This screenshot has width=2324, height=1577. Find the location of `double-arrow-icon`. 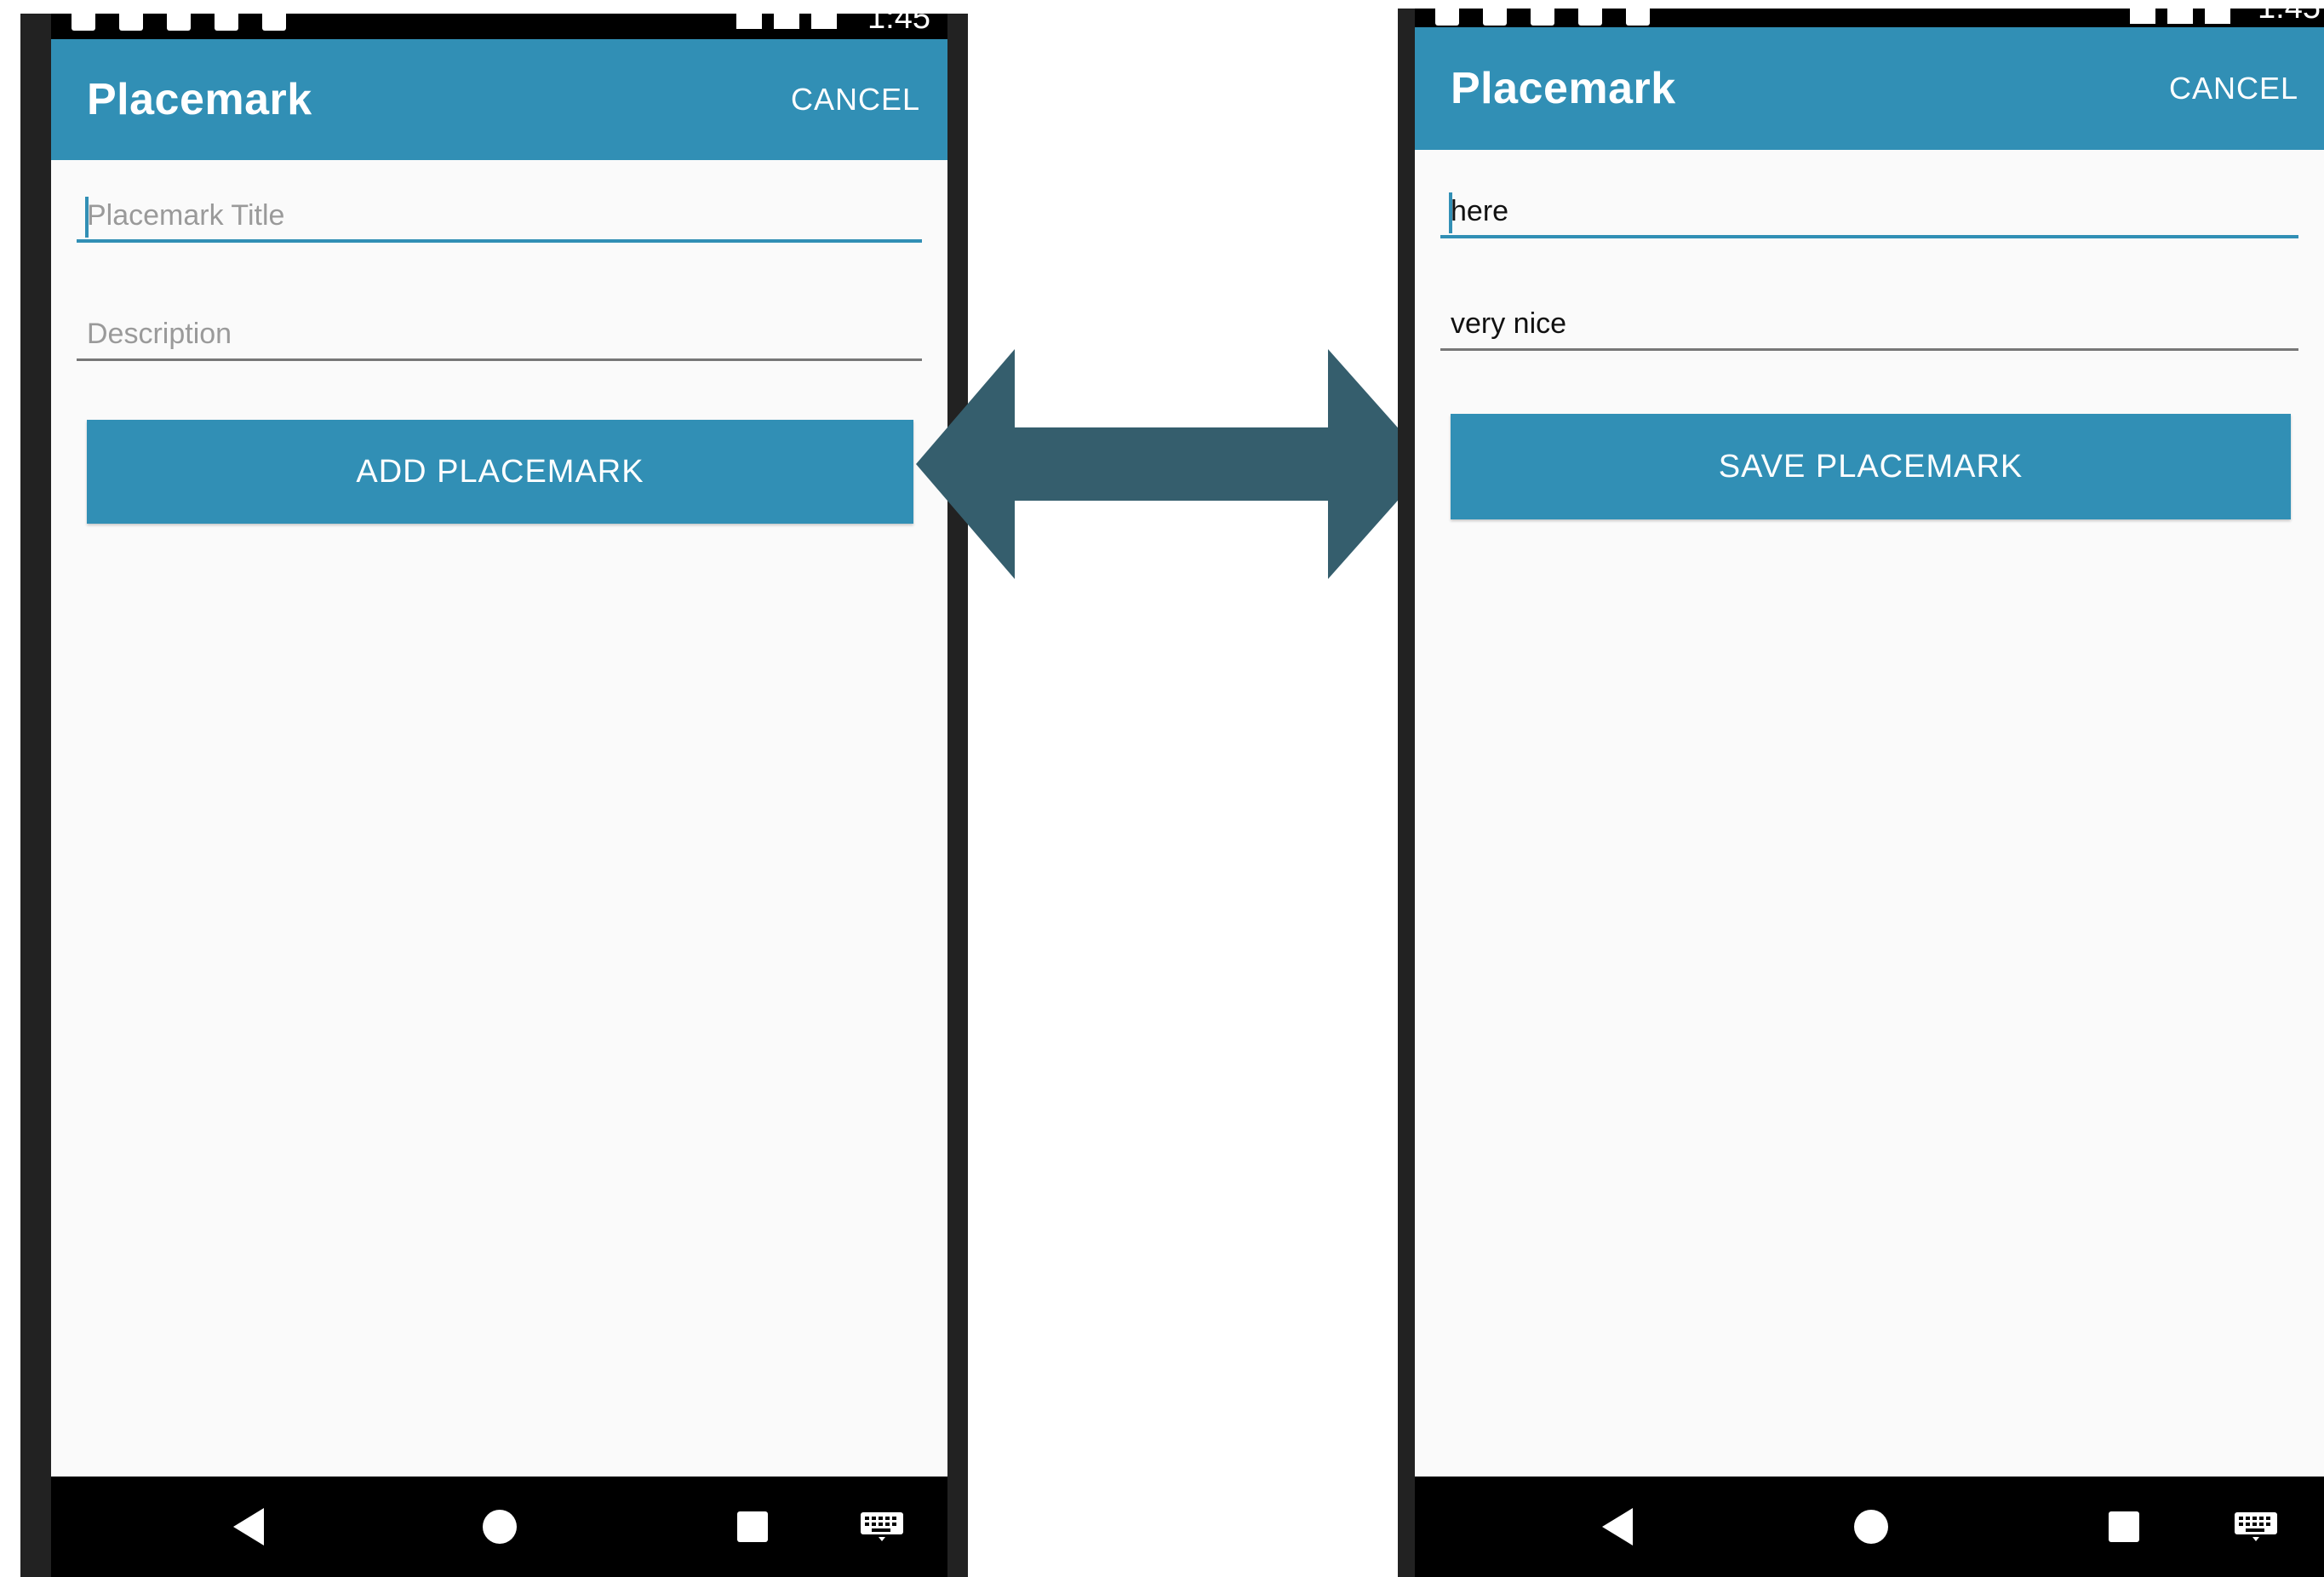

double-arrow-icon is located at coordinates (1173, 464).